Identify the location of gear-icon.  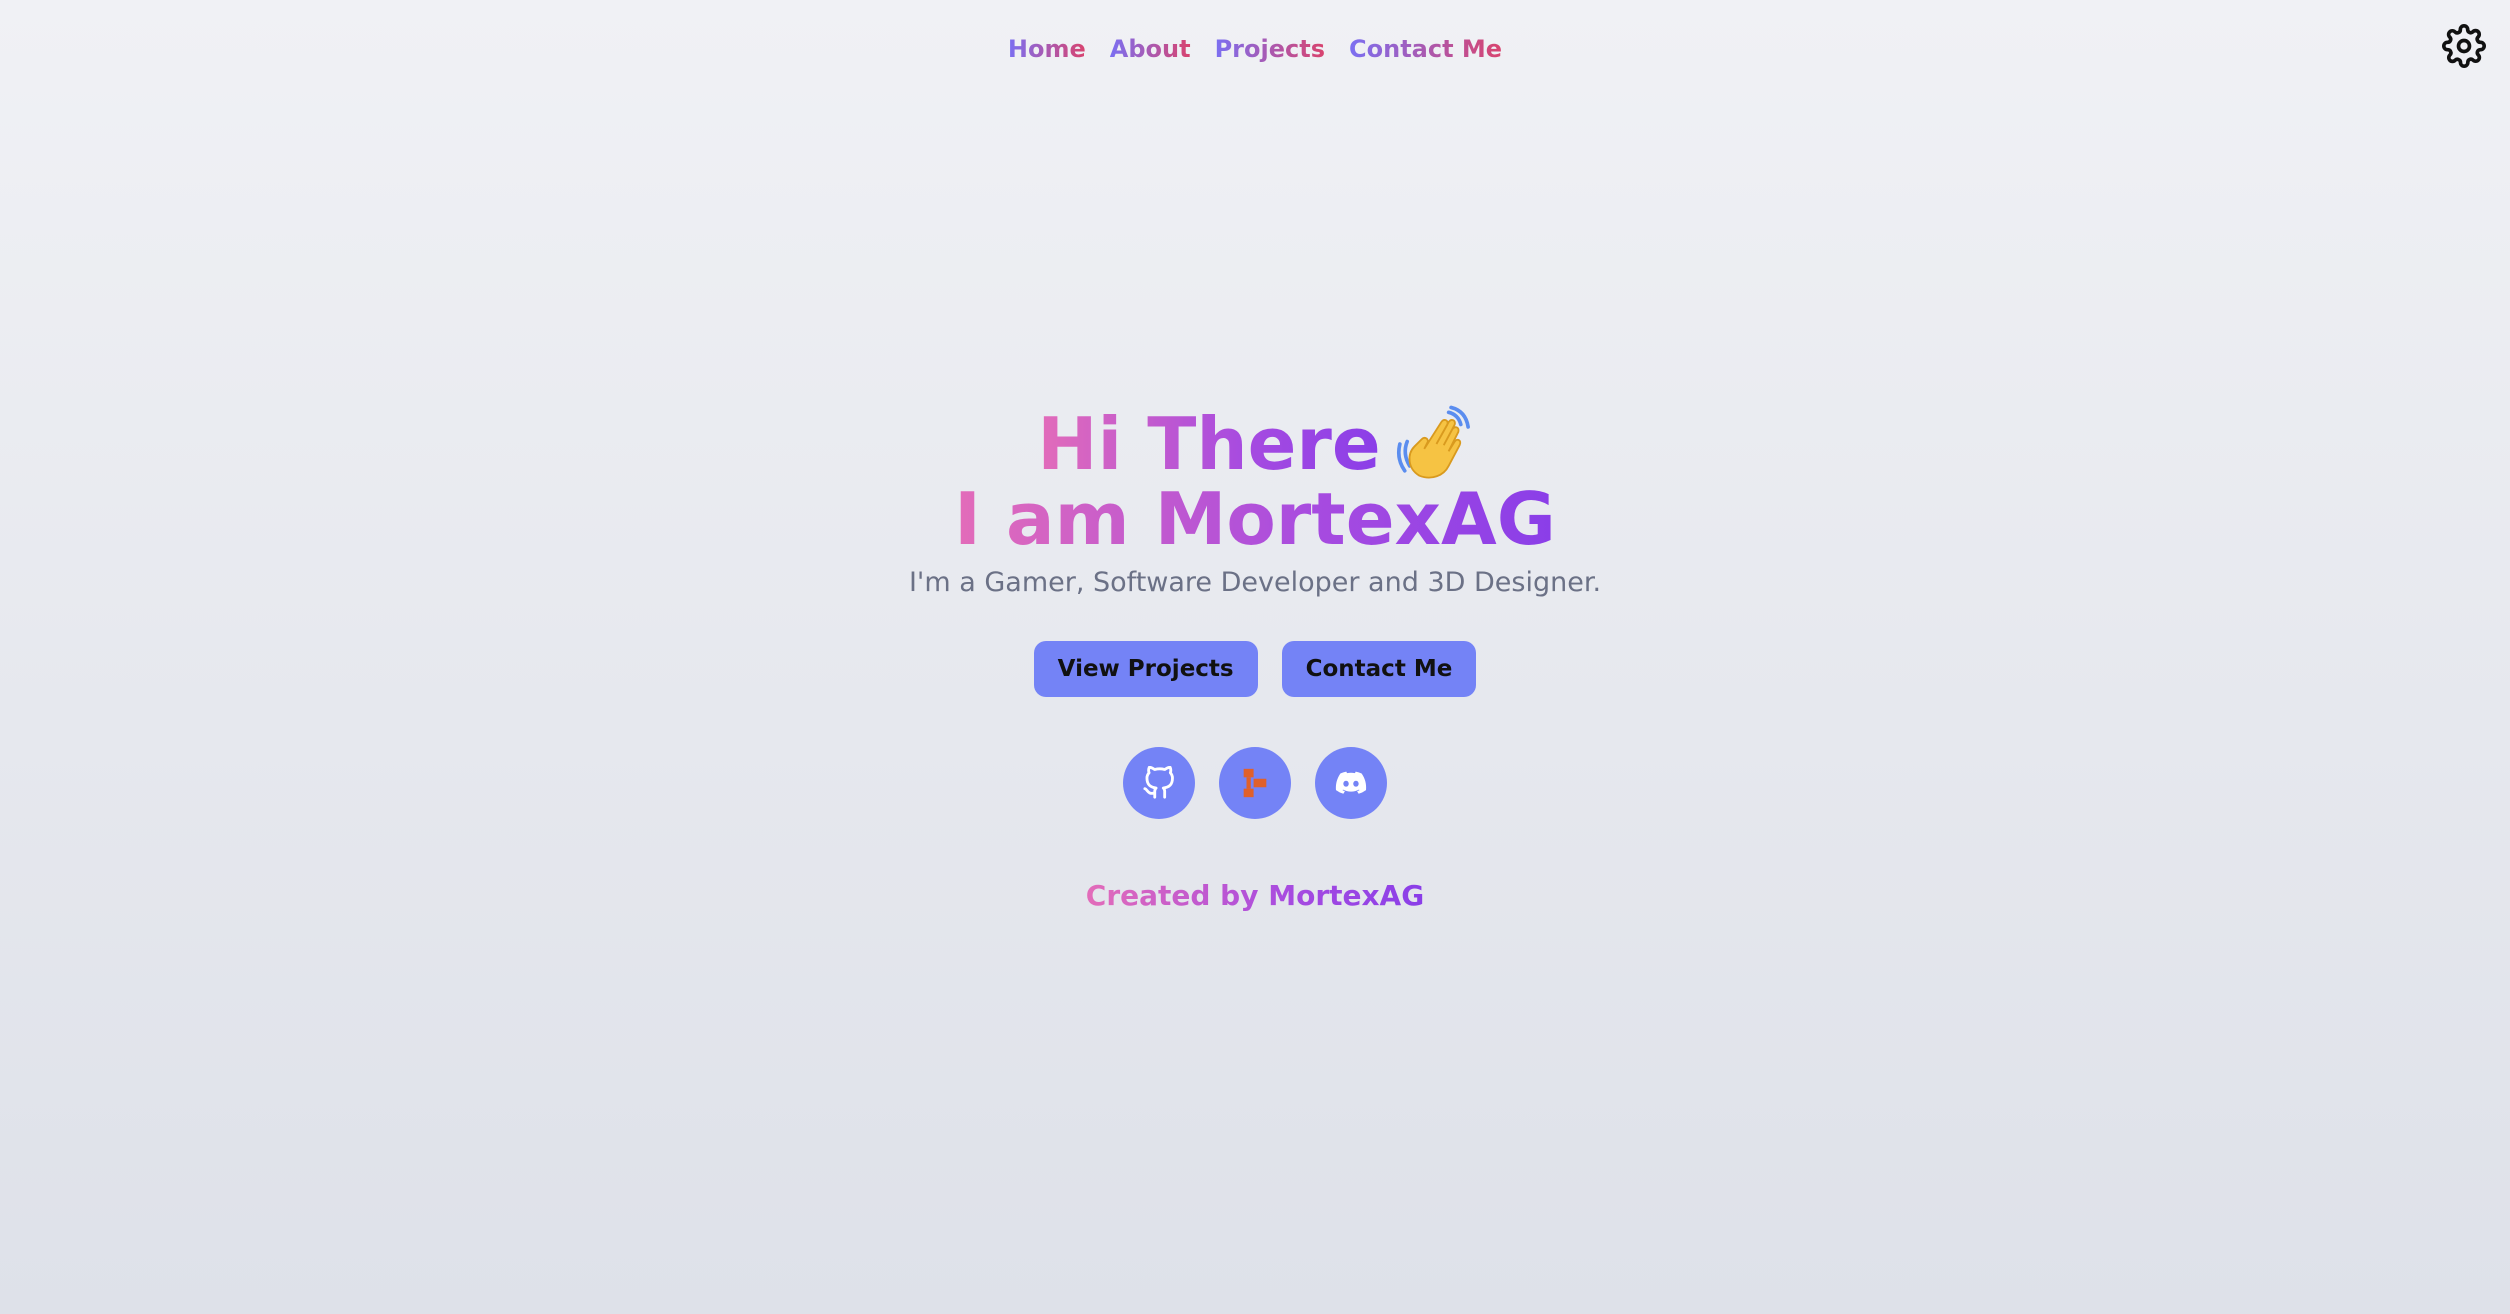
(2464, 46).